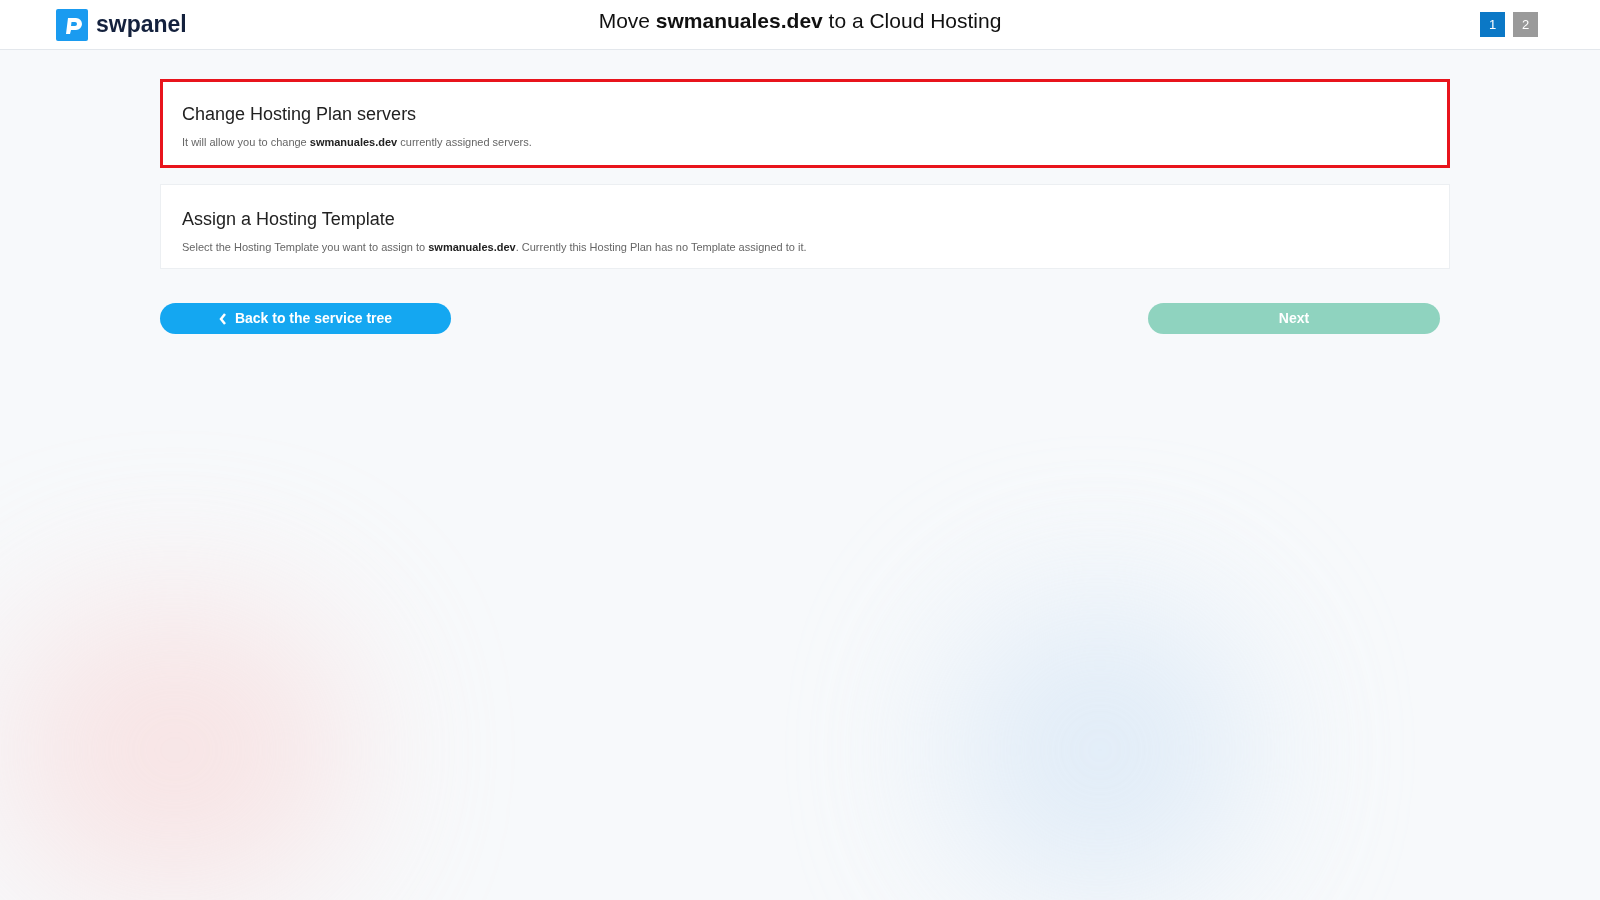  I want to click on option-card: Change Hosting Plan servers It will allow you to change swmanuales.dev currently assigned servers., so click(805, 123).